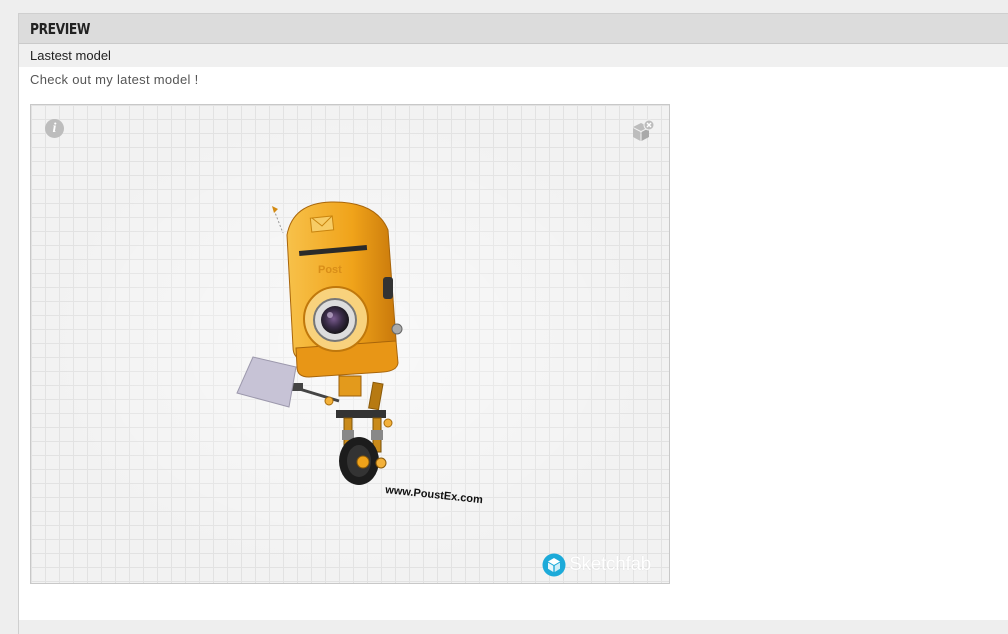 The height and width of the screenshot is (634, 1008). Describe the element at coordinates (610, 564) in the screenshot. I see `sketchfab-brand-text: Sketchfab` at that location.